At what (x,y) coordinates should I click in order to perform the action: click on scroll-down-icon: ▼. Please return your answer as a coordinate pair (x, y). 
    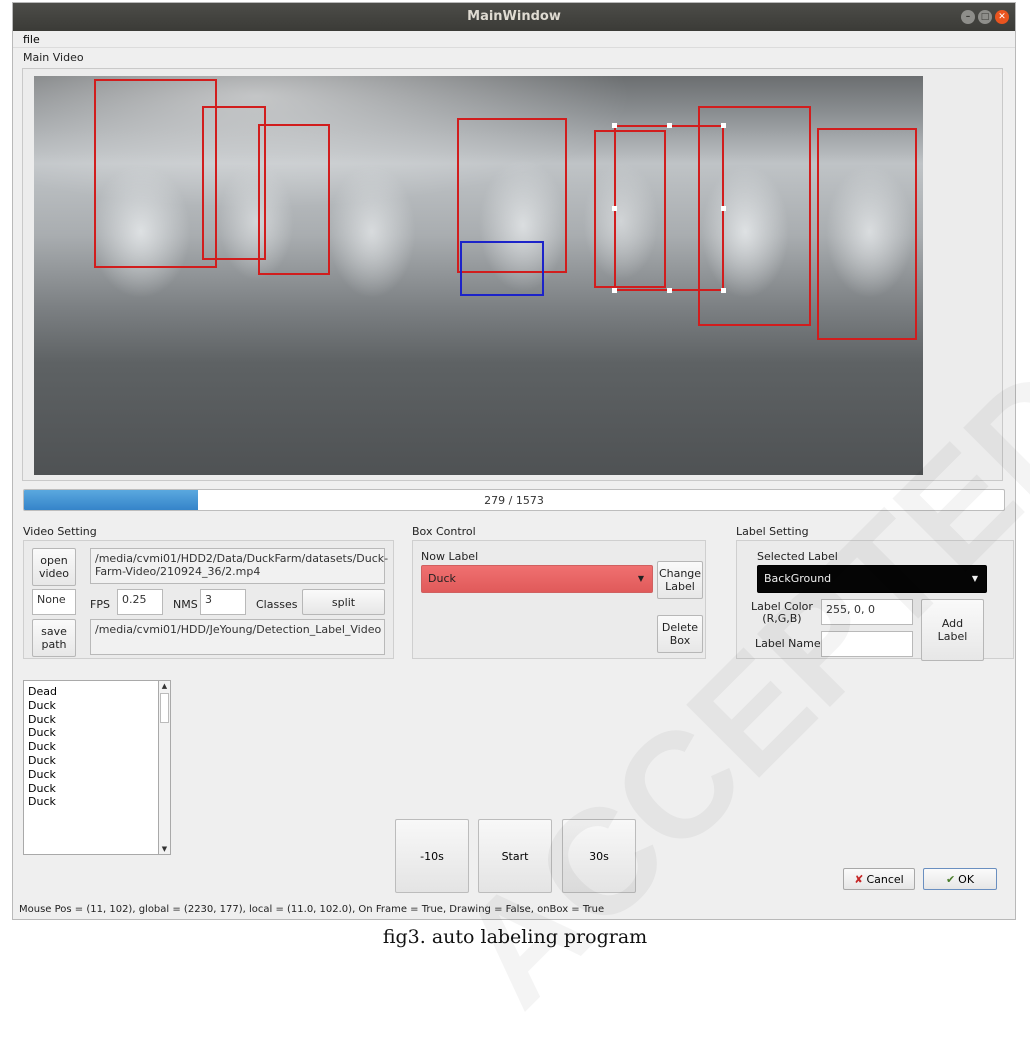
    Looking at the image, I should click on (164, 849).